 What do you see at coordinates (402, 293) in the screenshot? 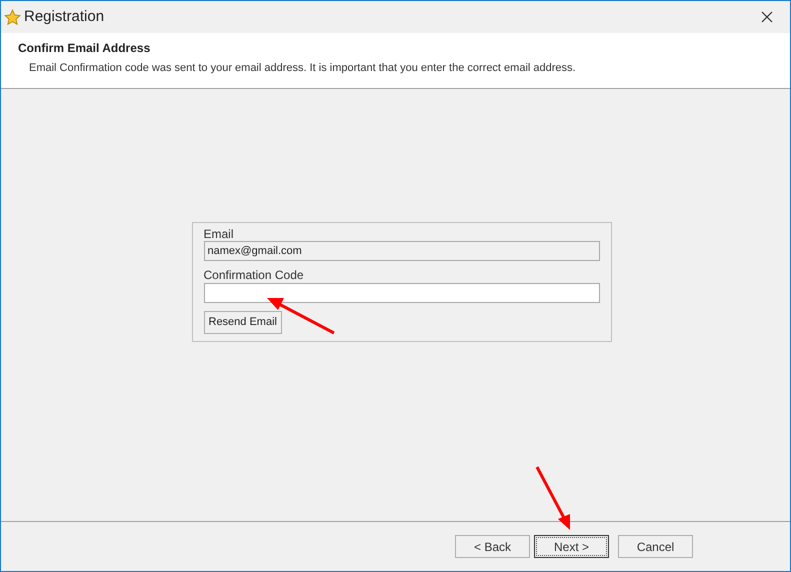
I see `code-input-field` at bounding box center [402, 293].